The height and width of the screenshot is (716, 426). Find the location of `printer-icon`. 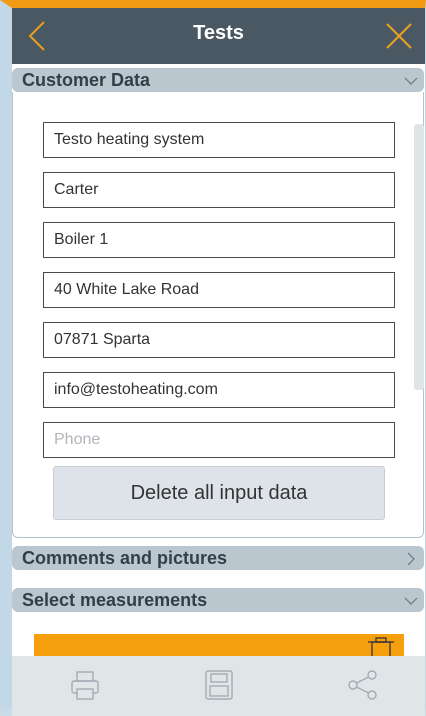

printer-icon is located at coordinates (85, 685).